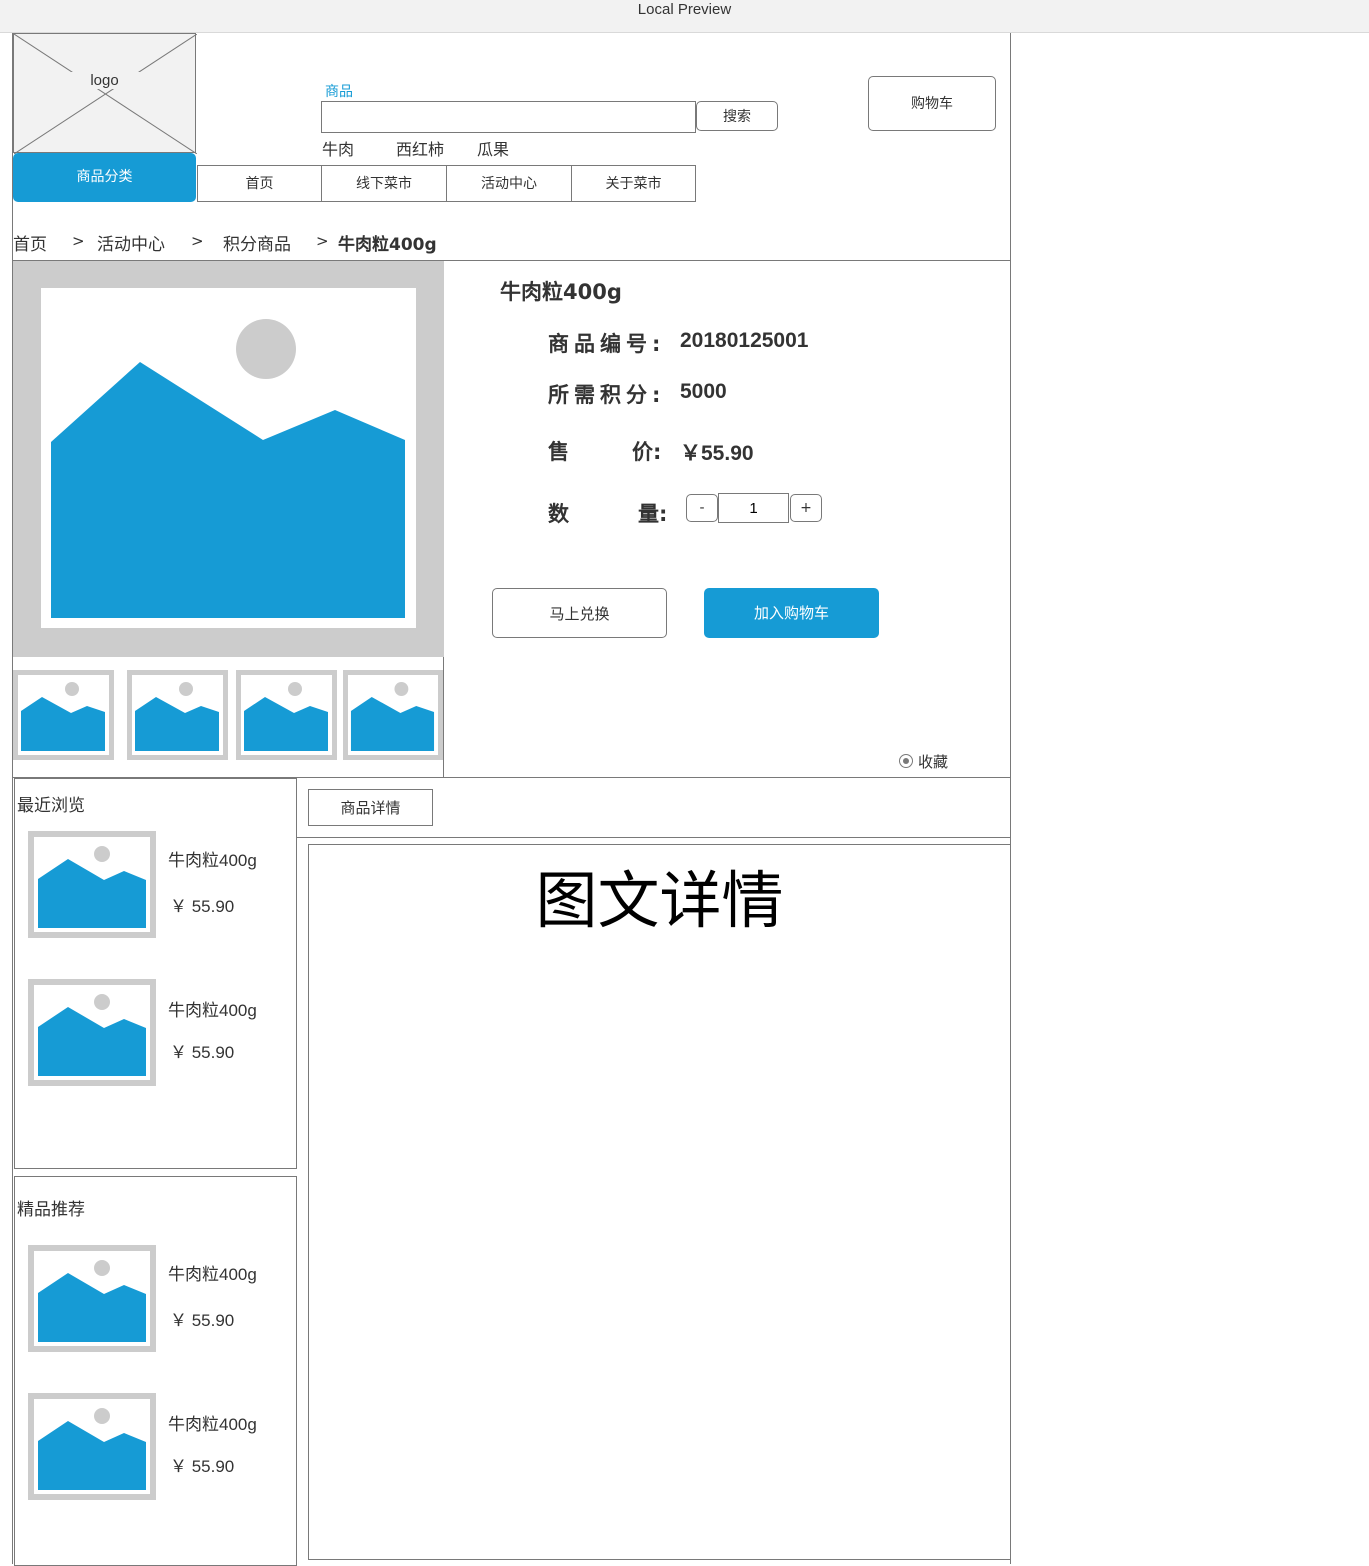  What do you see at coordinates (51, 1210) in the screenshot?
I see `recommend-title: 精品推荐` at bounding box center [51, 1210].